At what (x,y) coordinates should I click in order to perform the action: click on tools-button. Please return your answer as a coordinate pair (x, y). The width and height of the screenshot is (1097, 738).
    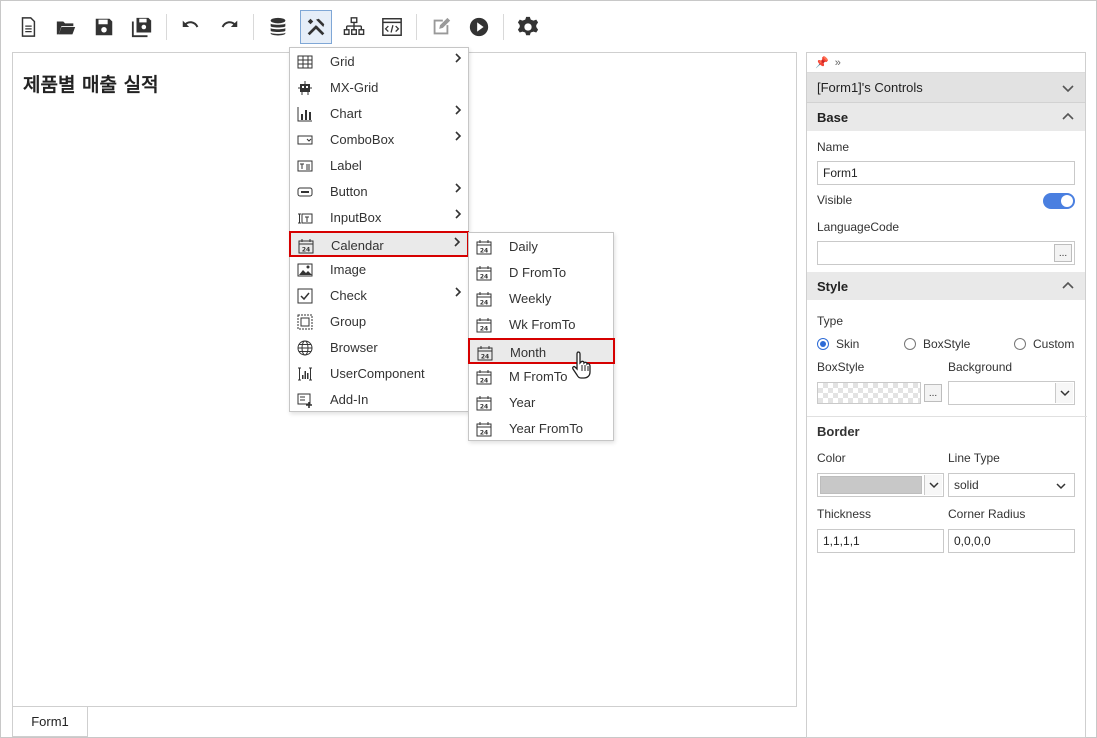
    Looking at the image, I should click on (316, 27).